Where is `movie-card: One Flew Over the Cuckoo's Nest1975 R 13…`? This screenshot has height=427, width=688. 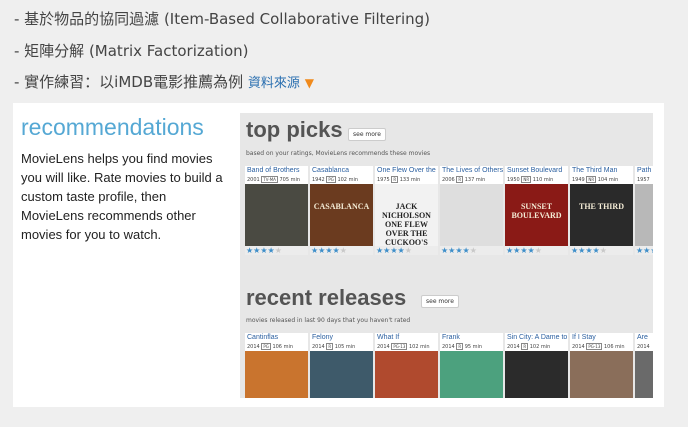 movie-card: One Flew Over the Cuckoo's Nest1975 R 13… is located at coordinates (406, 210).